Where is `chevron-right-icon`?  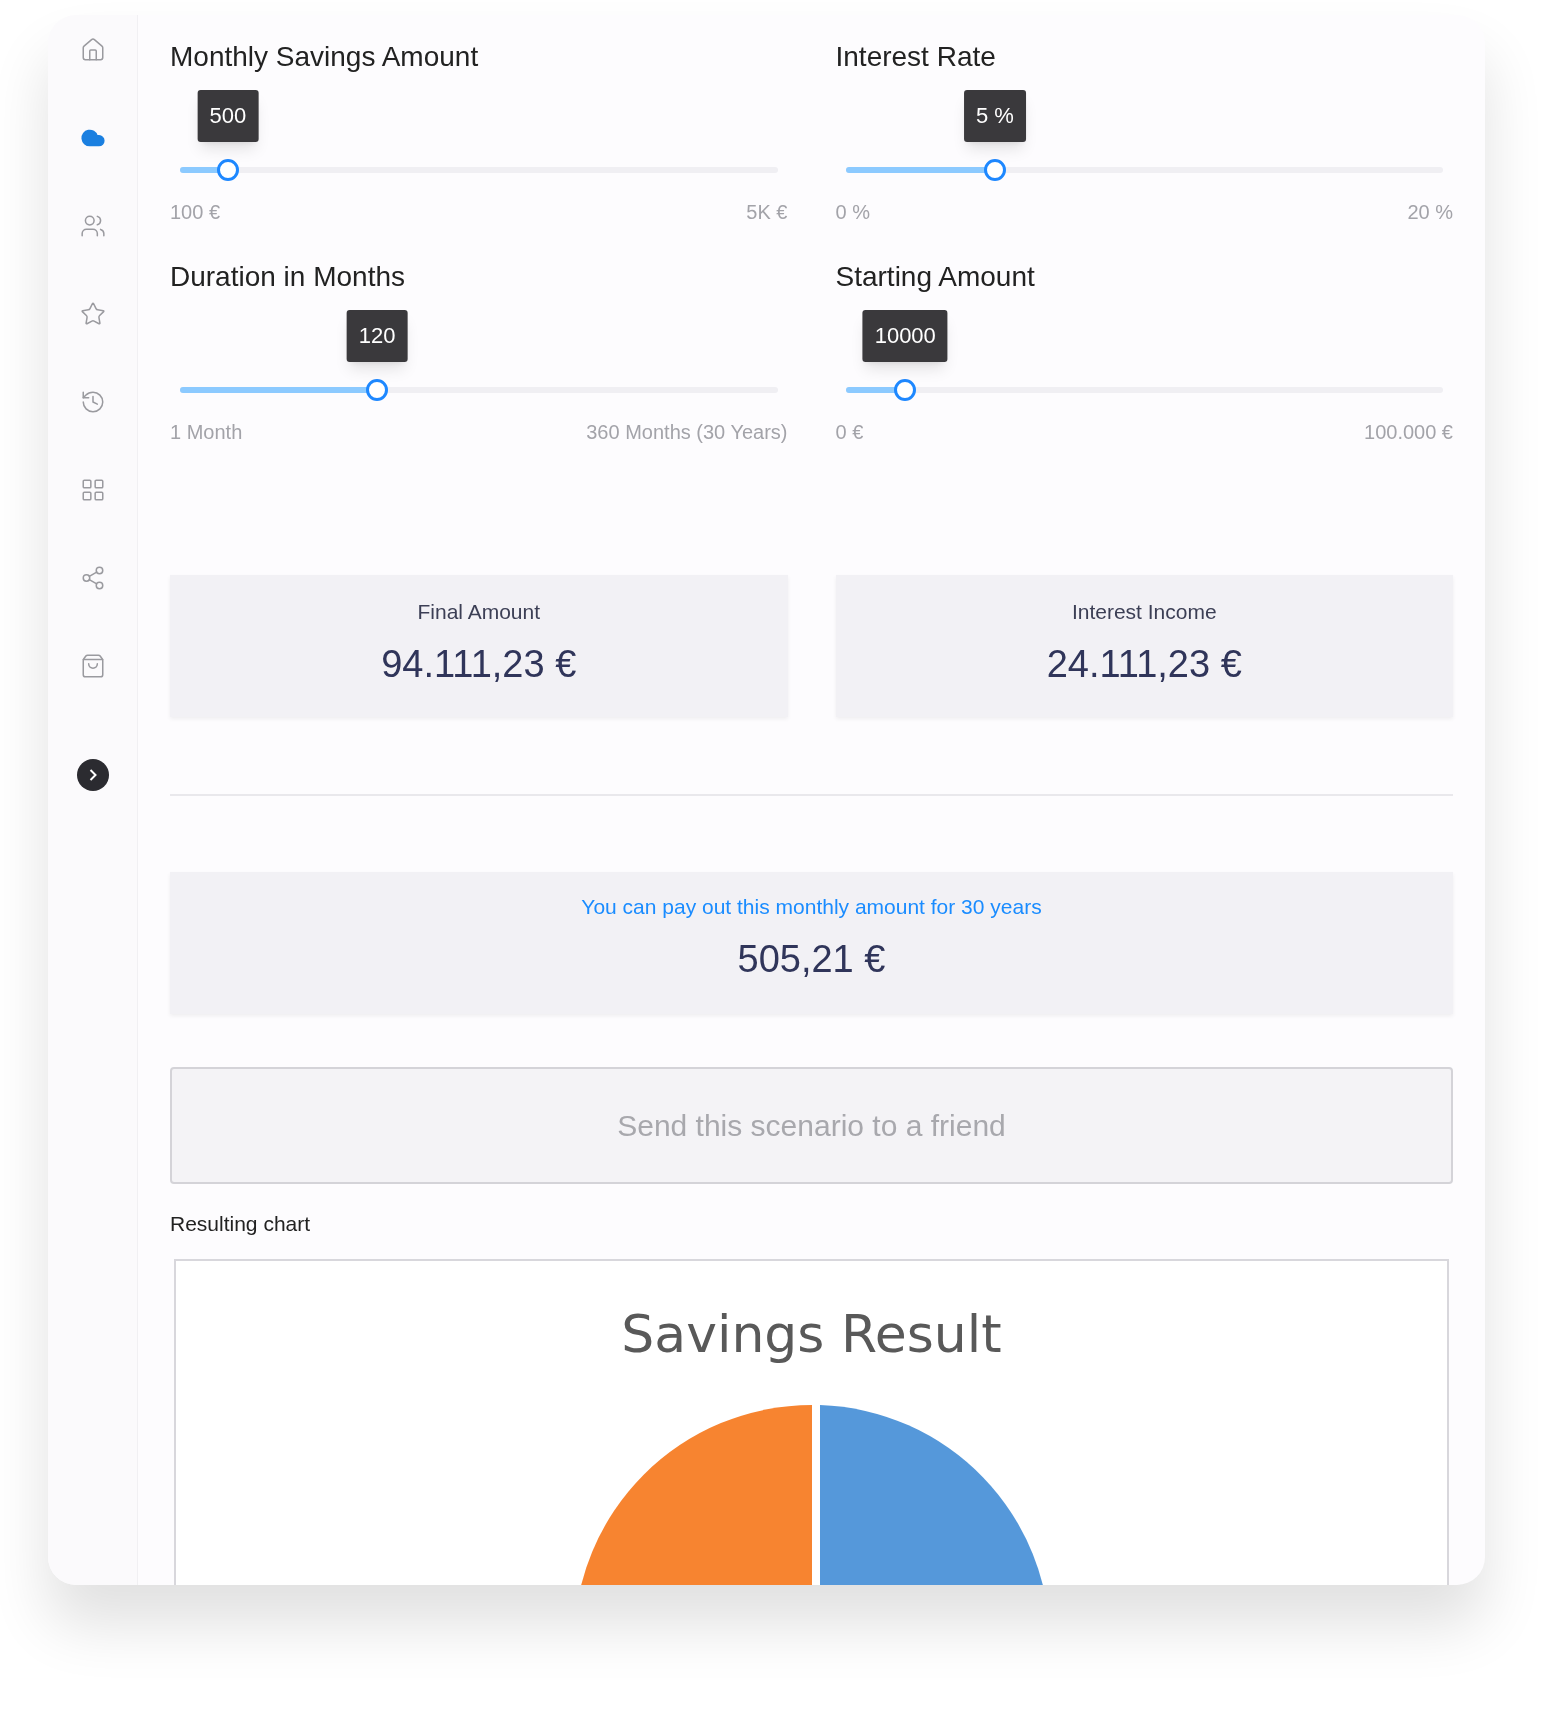 chevron-right-icon is located at coordinates (92, 775).